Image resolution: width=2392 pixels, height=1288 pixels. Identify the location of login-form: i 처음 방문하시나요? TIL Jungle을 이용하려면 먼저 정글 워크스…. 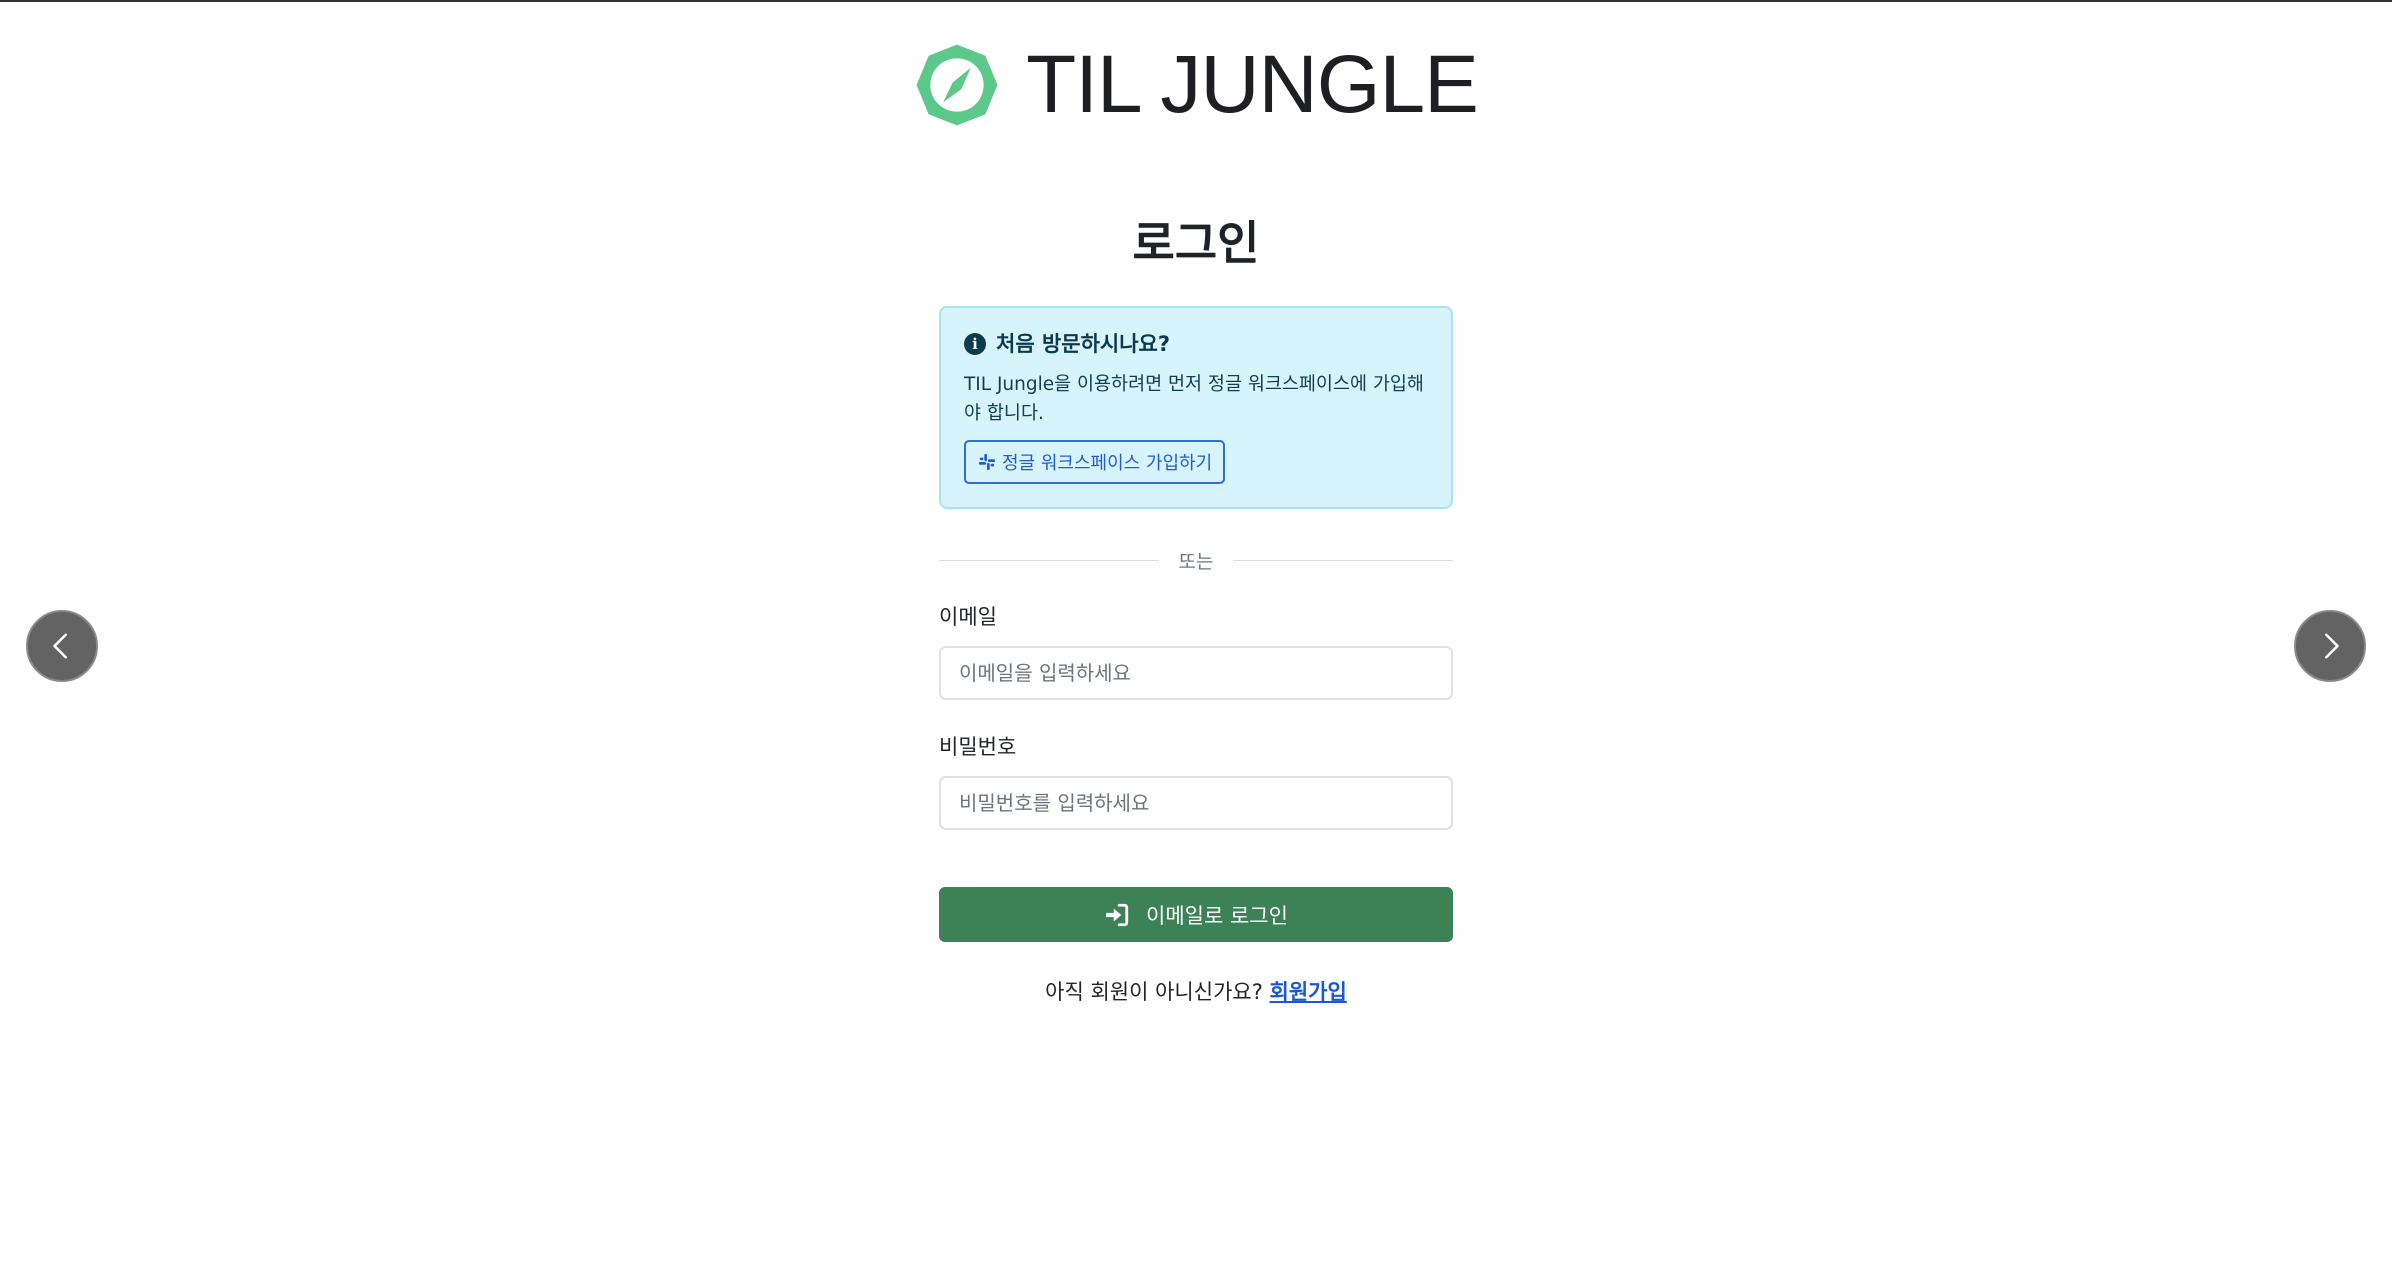
(1196, 656).